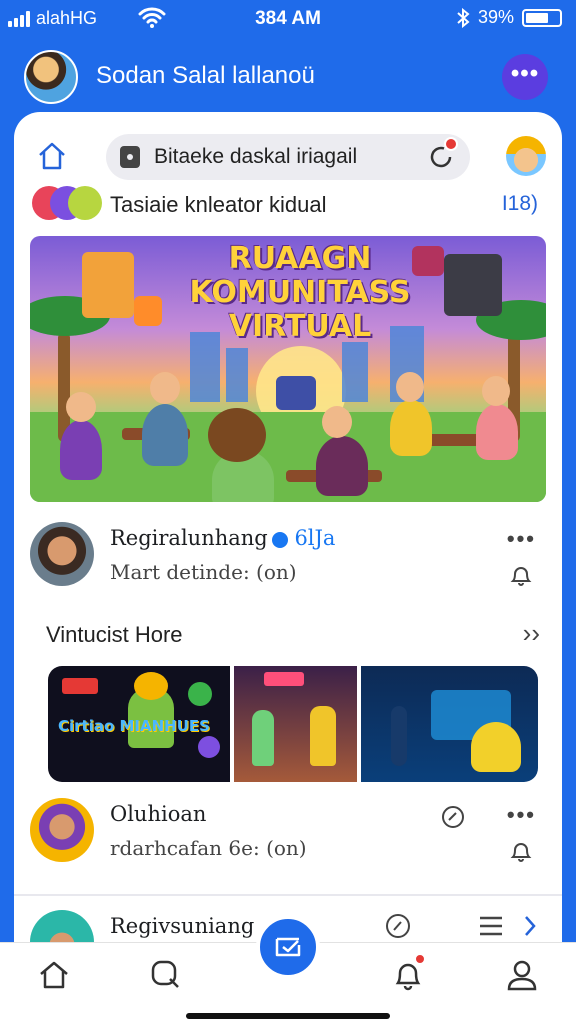 The height and width of the screenshot is (1024, 576). What do you see at coordinates (296, 393) in the screenshot?
I see `screen-graphic` at bounding box center [296, 393].